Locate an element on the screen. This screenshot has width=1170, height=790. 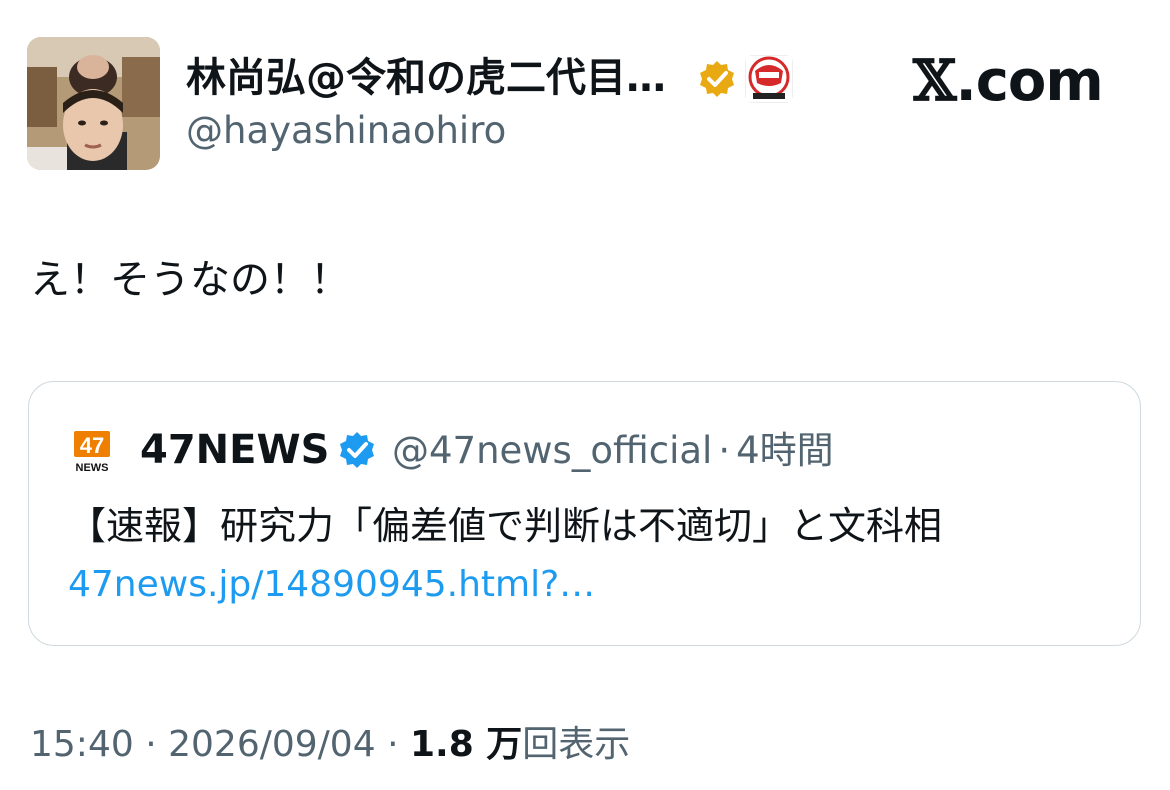
post-time: 15:40 is located at coordinates (82, 744).